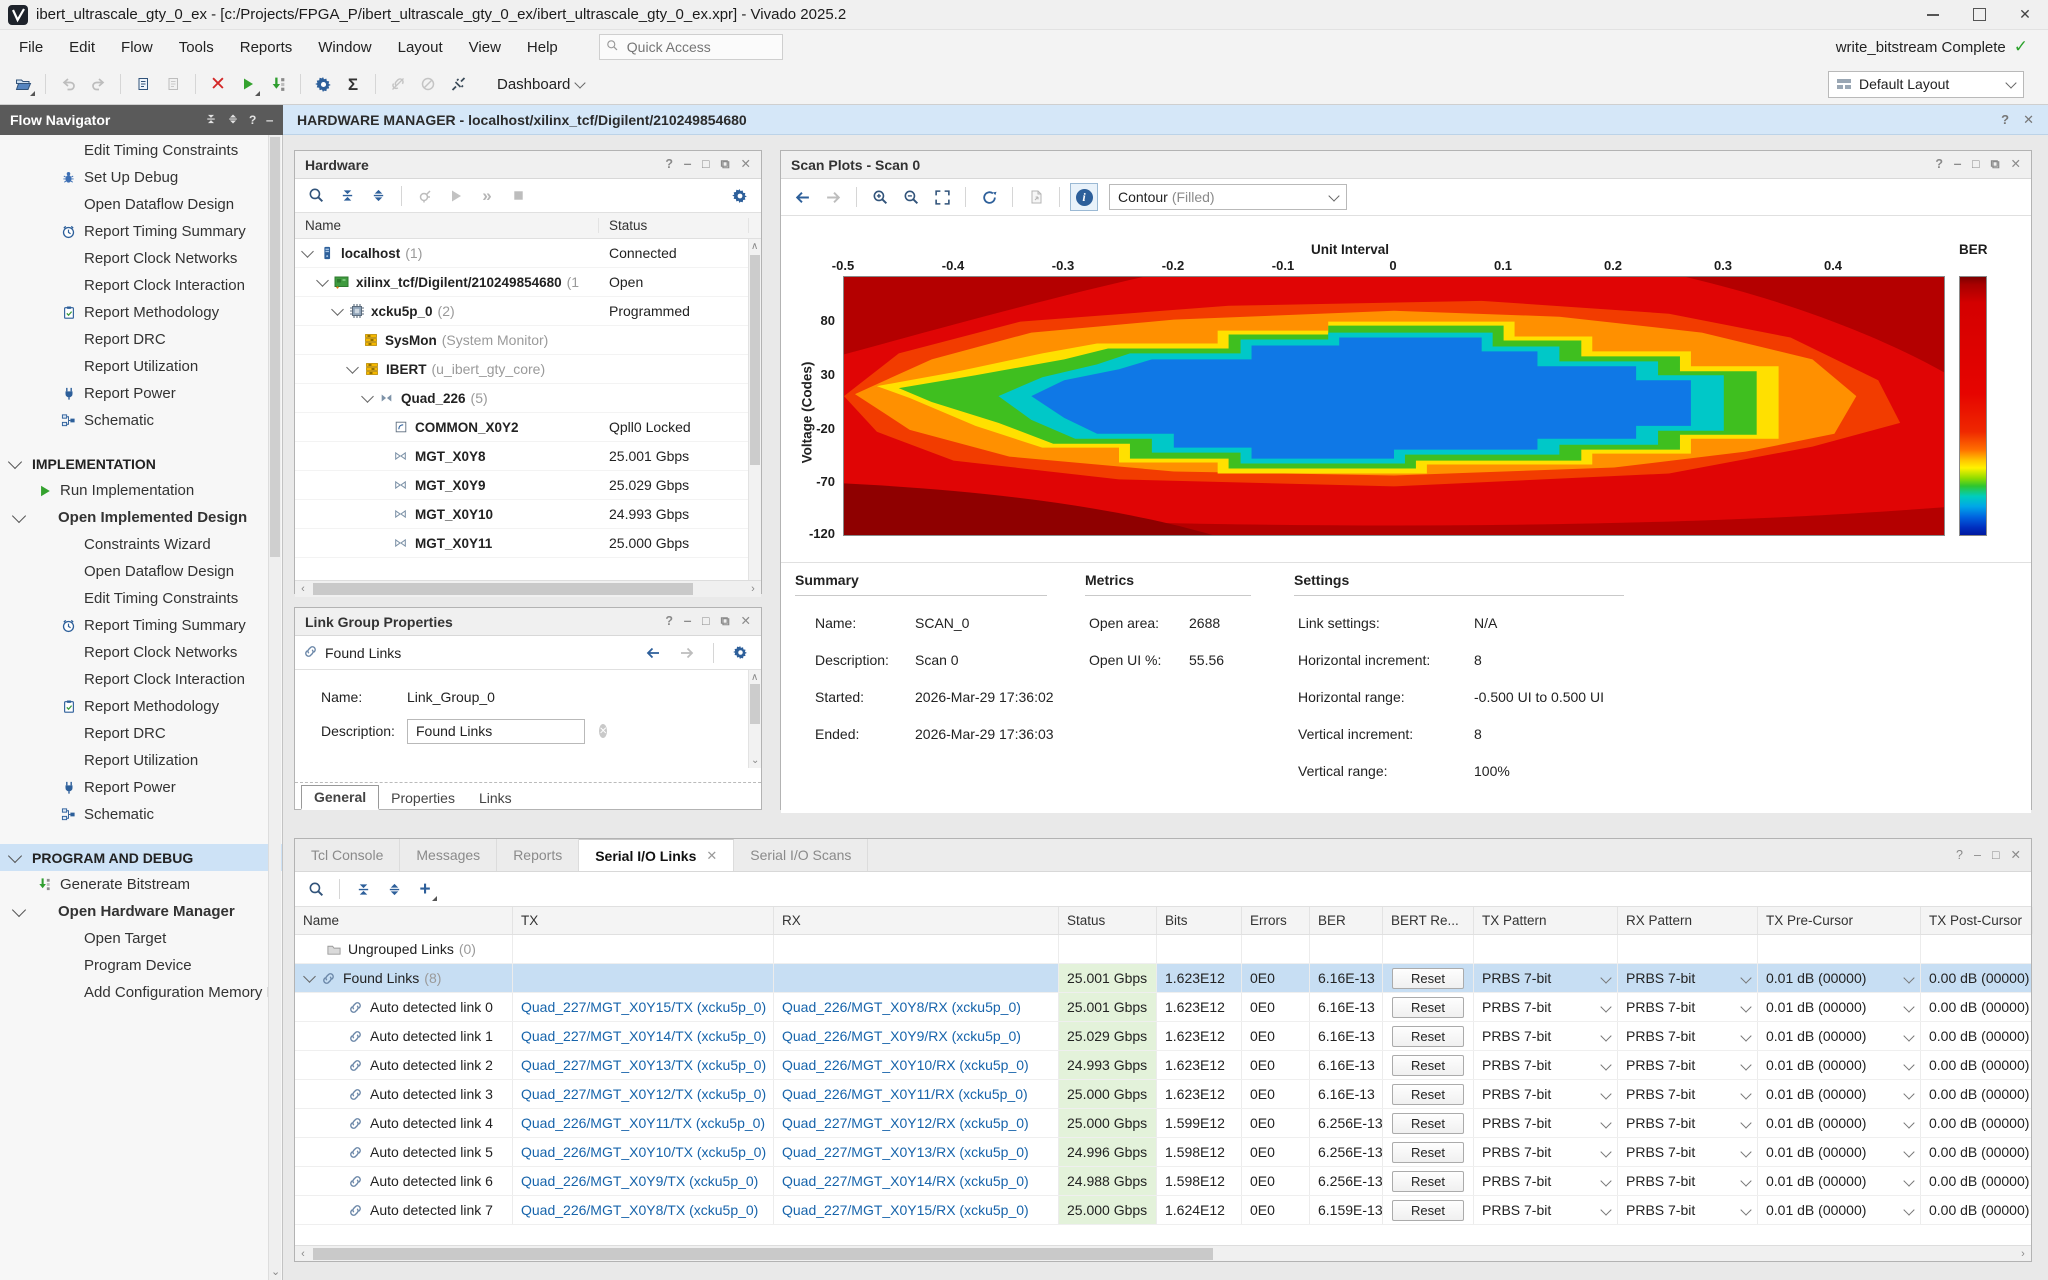 The image size is (2048, 1280). Describe the element at coordinates (141, 312) in the screenshot. I see `flownav-item-report-methodology: Report Methodology` at that location.